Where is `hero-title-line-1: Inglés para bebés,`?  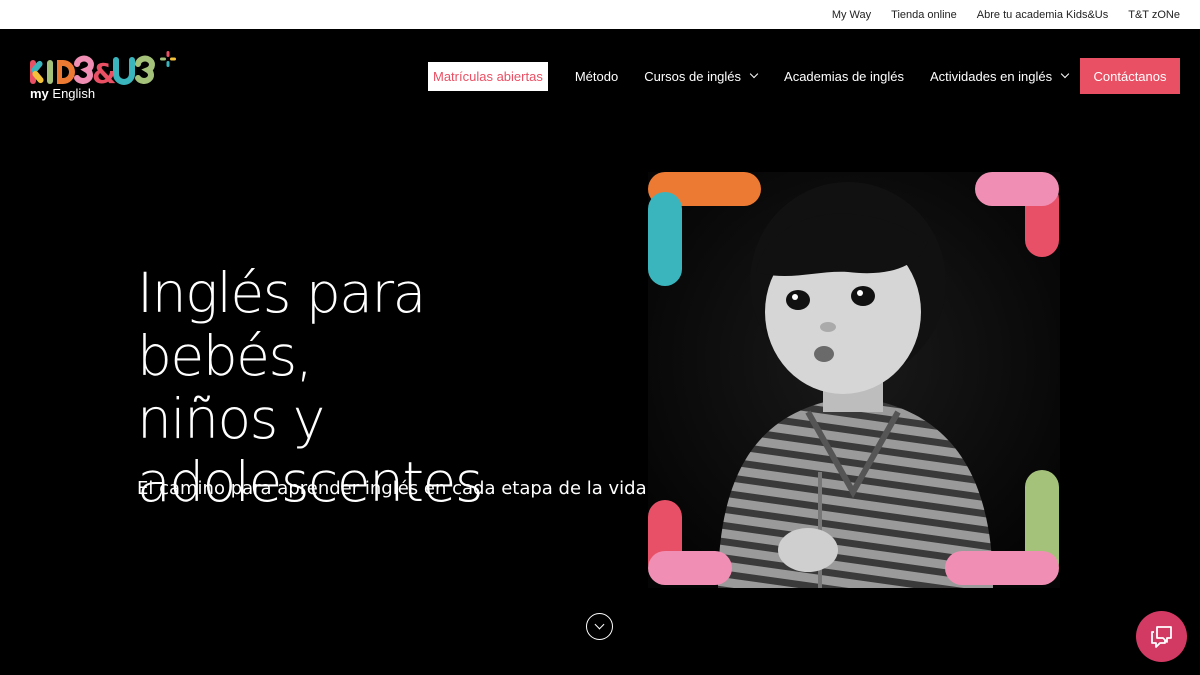 hero-title-line-1: Inglés para bebés, is located at coordinates (281, 324).